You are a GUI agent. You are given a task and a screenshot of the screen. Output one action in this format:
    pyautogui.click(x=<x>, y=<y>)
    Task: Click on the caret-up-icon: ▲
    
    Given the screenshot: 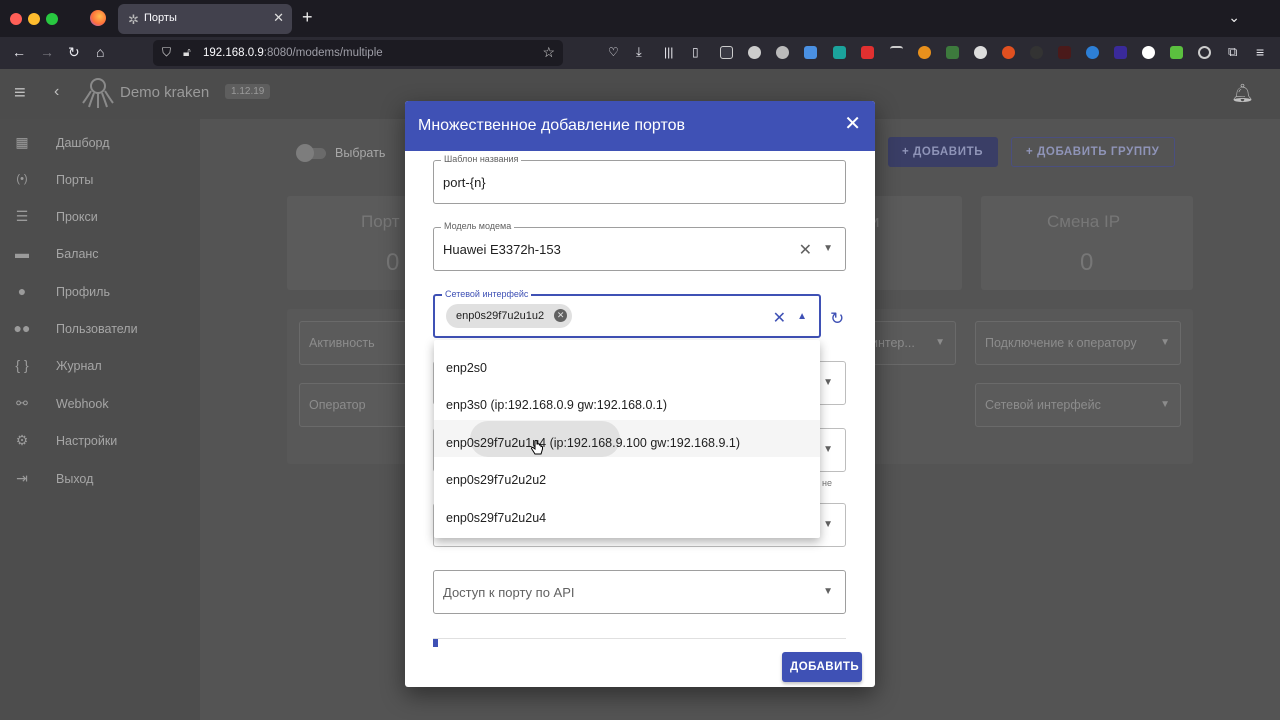 What is the action you would take?
    pyautogui.click(x=802, y=316)
    